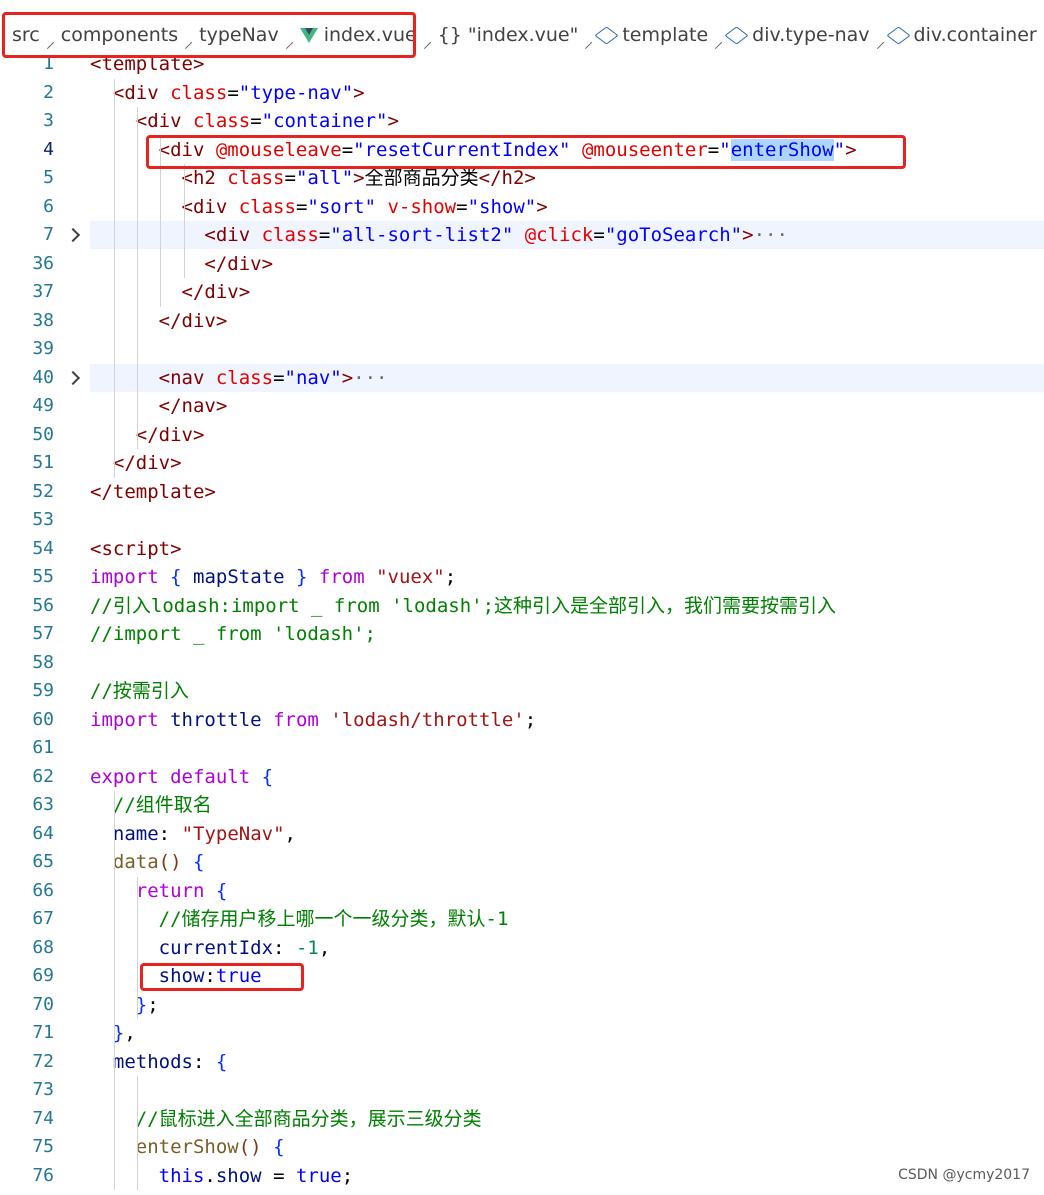 This screenshot has height=1195, width=1044. Describe the element at coordinates (567, 919) in the screenshot. I see `code-line: //储存用户移上哪一个一级分类，默认-1` at that location.